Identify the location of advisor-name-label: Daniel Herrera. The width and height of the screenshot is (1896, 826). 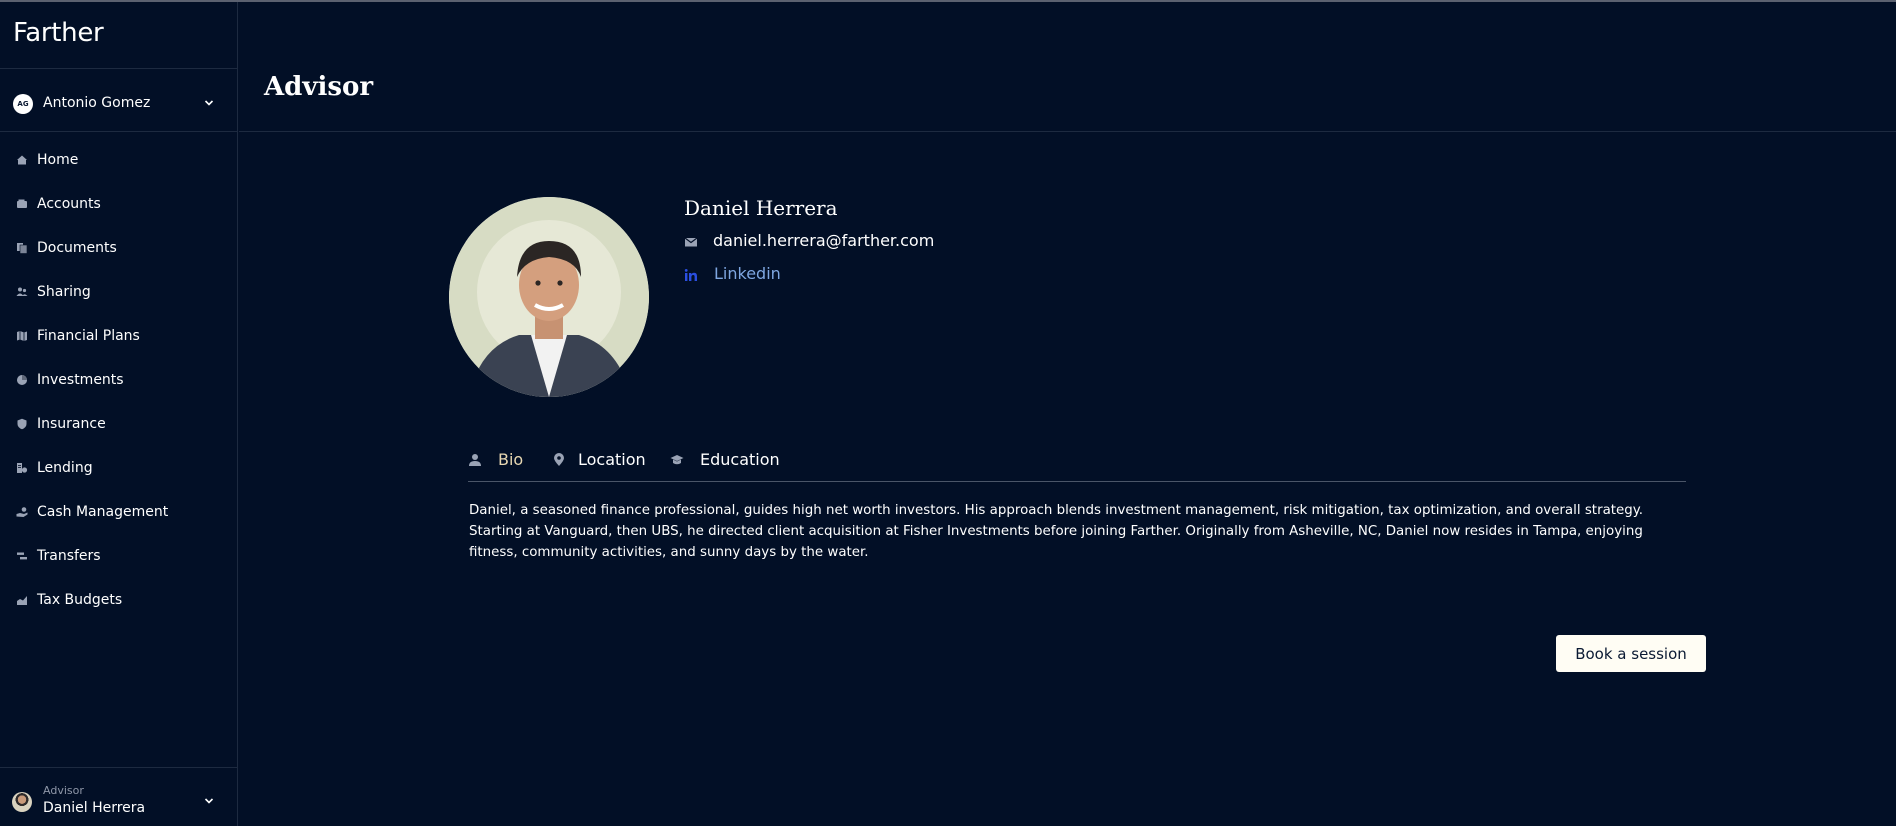
(94, 808).